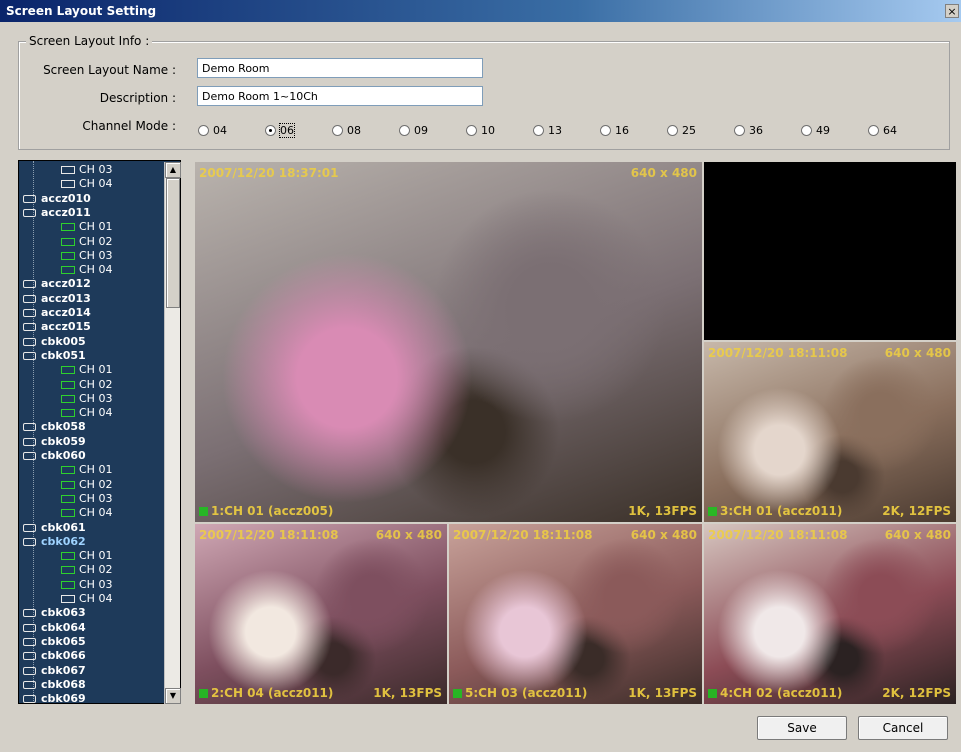 The width and height of the screenshot is (961, 752). What do you see at coordinates (823, 130) in the screenshot?
I see `channel-mode-label: 49` at bounding box center [823, 130].